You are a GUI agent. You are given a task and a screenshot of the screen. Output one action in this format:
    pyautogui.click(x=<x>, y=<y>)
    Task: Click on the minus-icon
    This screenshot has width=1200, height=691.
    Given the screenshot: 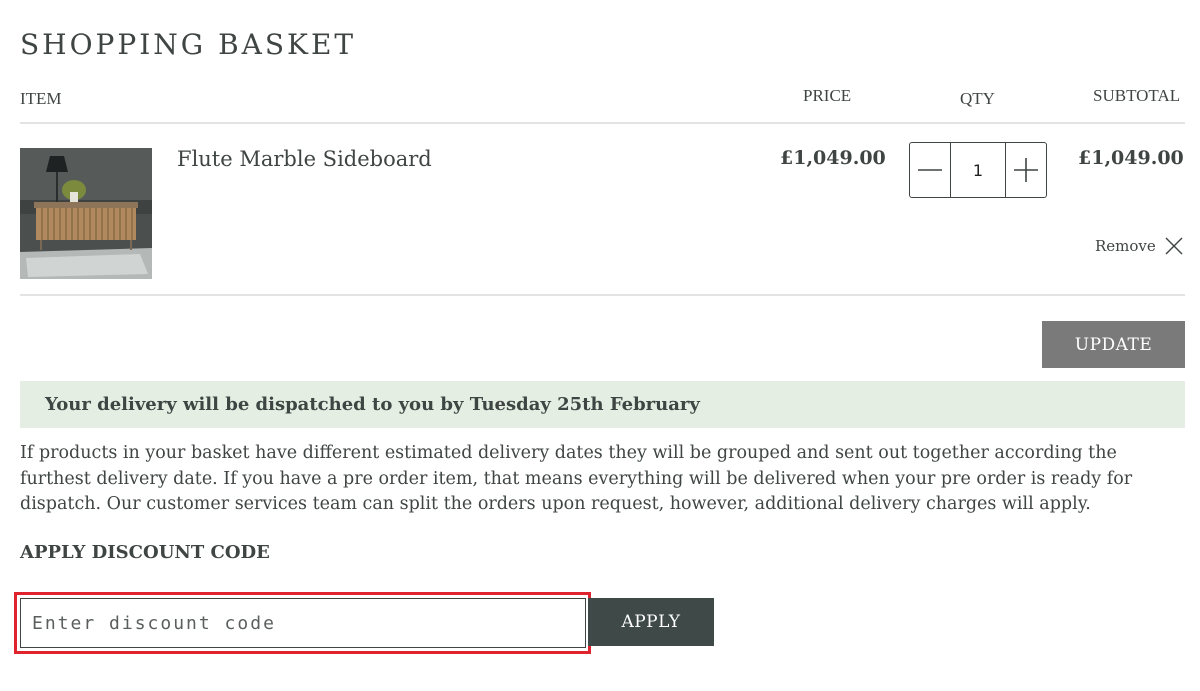 What is the action you would take?
    pyautogui.click(x=930, y=170)
    